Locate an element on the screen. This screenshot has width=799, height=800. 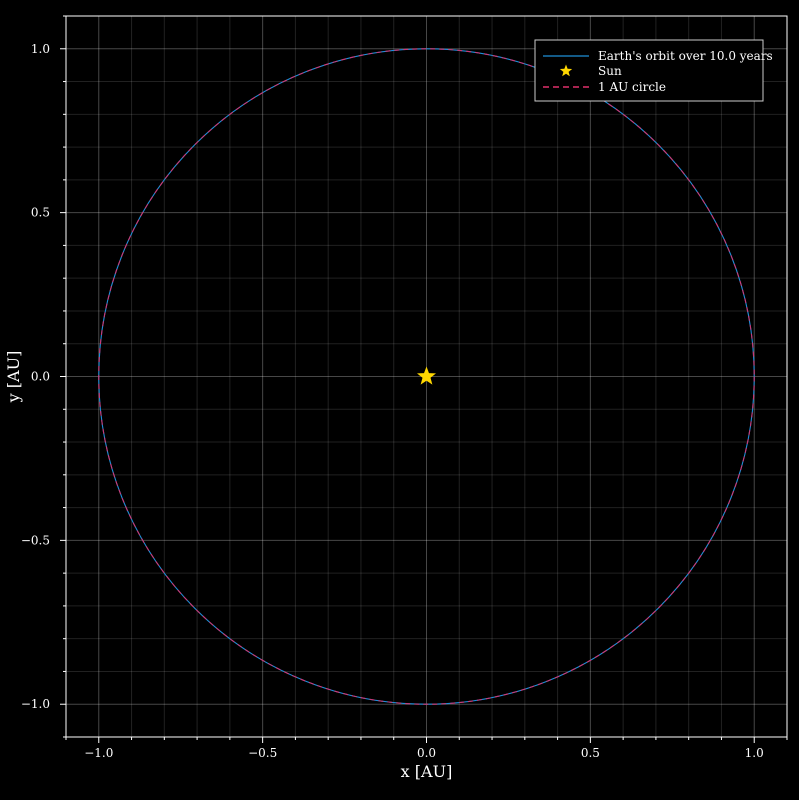
y-tick-label: 1.0 is located at coordinates (40, 49).